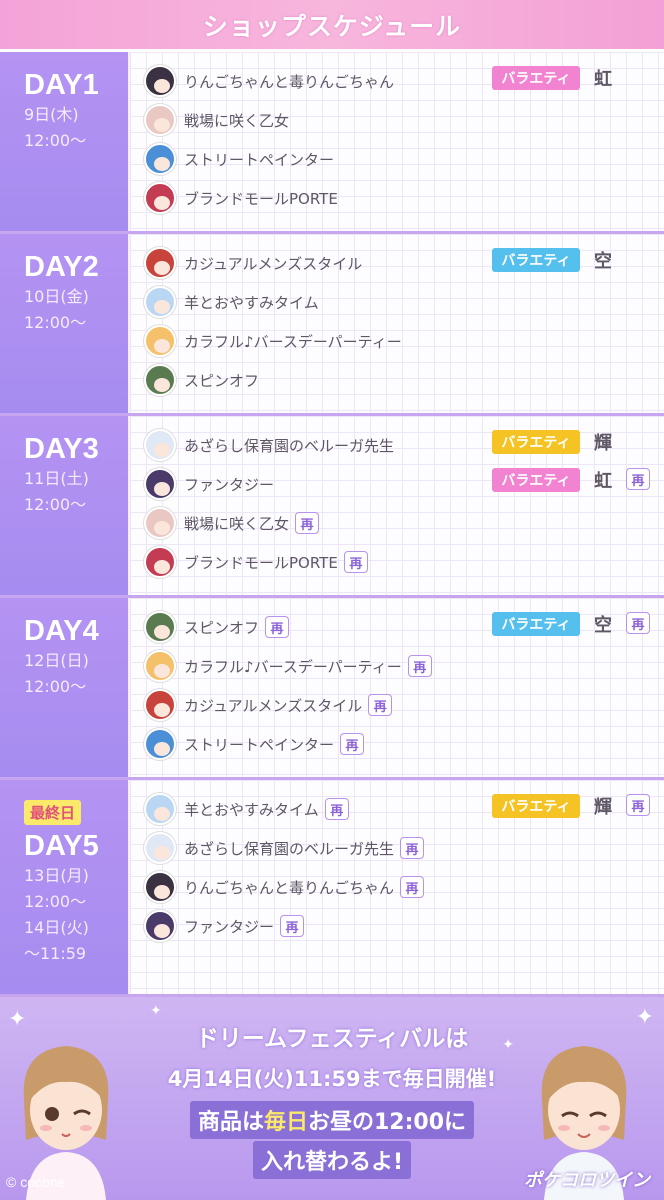  I want to click on shop-item: カラフル♪バースデーパーティー再, so click(288, 666).